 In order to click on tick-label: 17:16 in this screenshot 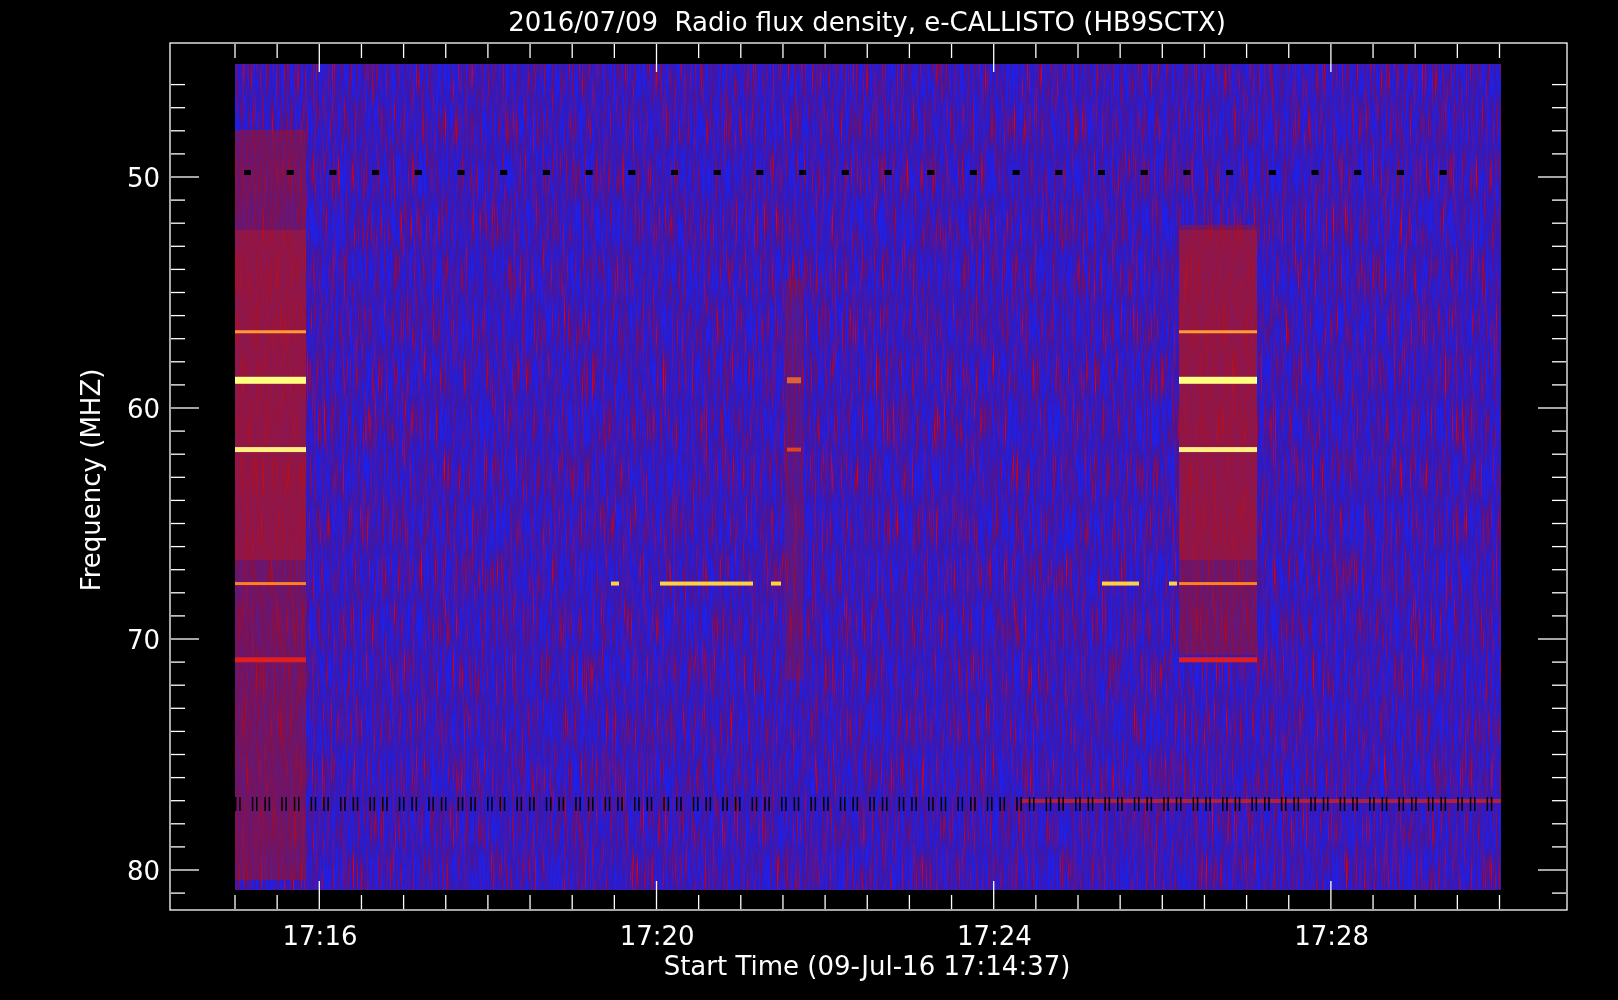, I will do `click(320, 936)`.